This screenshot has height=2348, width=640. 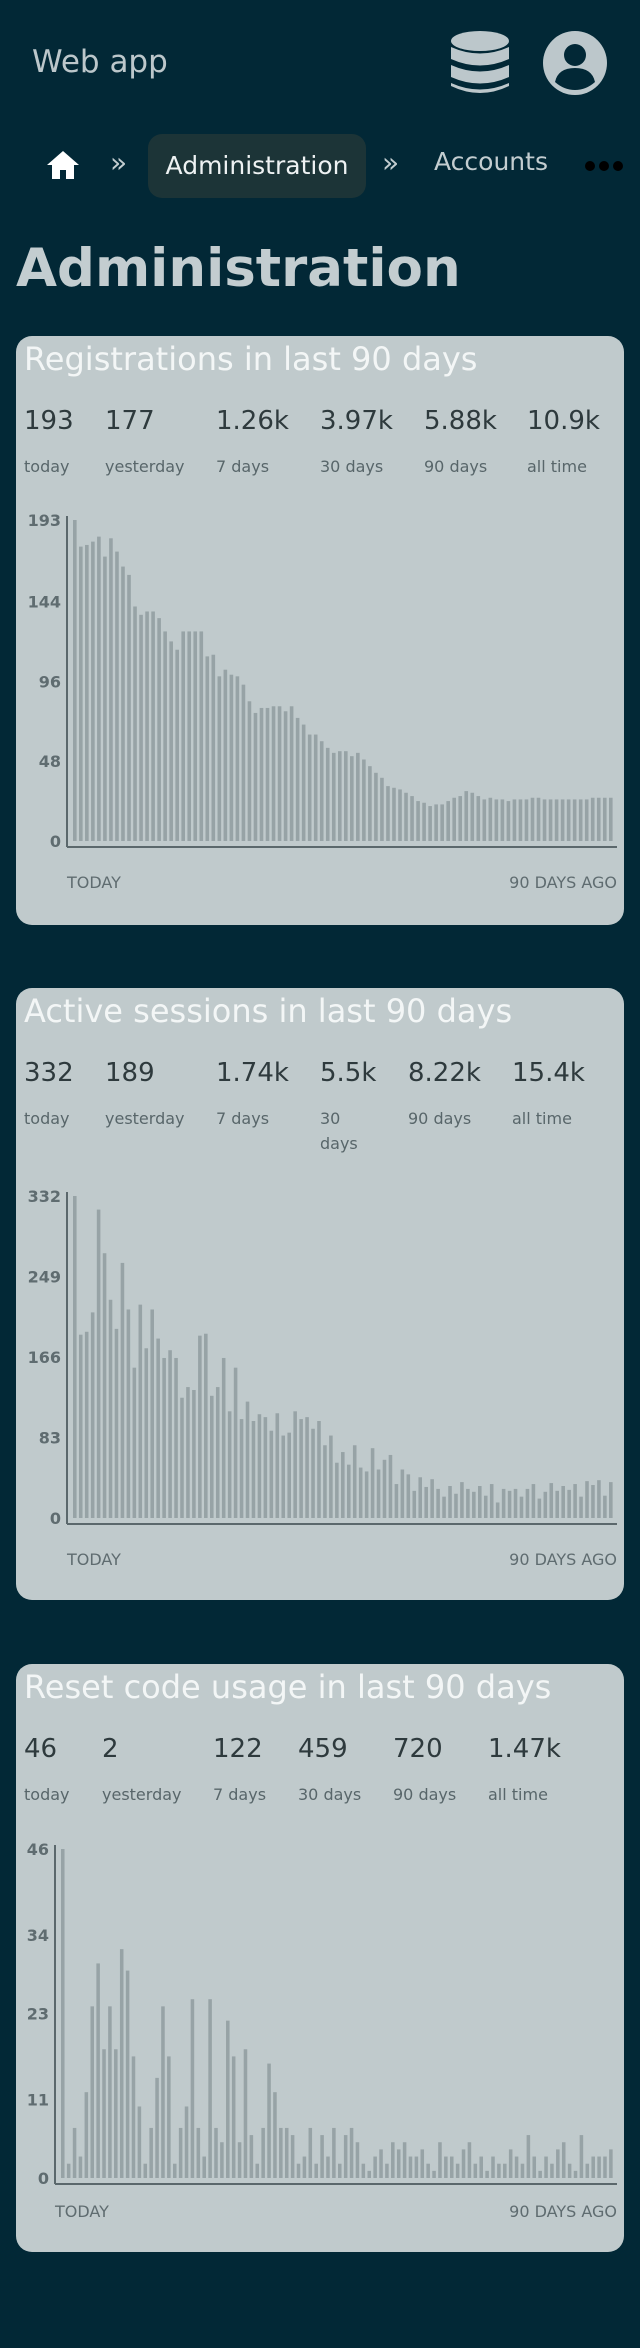 I want to click on y-tick-label: 166, so click(x=44, y=1357).